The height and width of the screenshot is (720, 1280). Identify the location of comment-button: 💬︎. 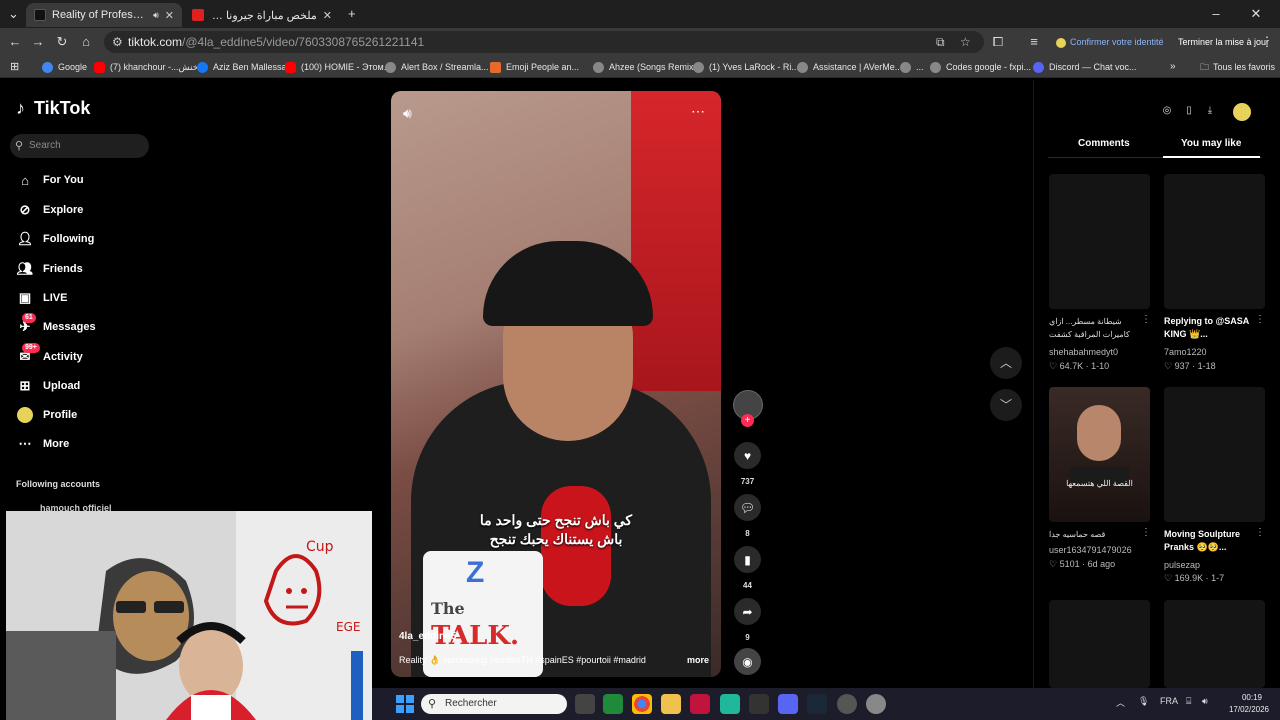
(747, 507).